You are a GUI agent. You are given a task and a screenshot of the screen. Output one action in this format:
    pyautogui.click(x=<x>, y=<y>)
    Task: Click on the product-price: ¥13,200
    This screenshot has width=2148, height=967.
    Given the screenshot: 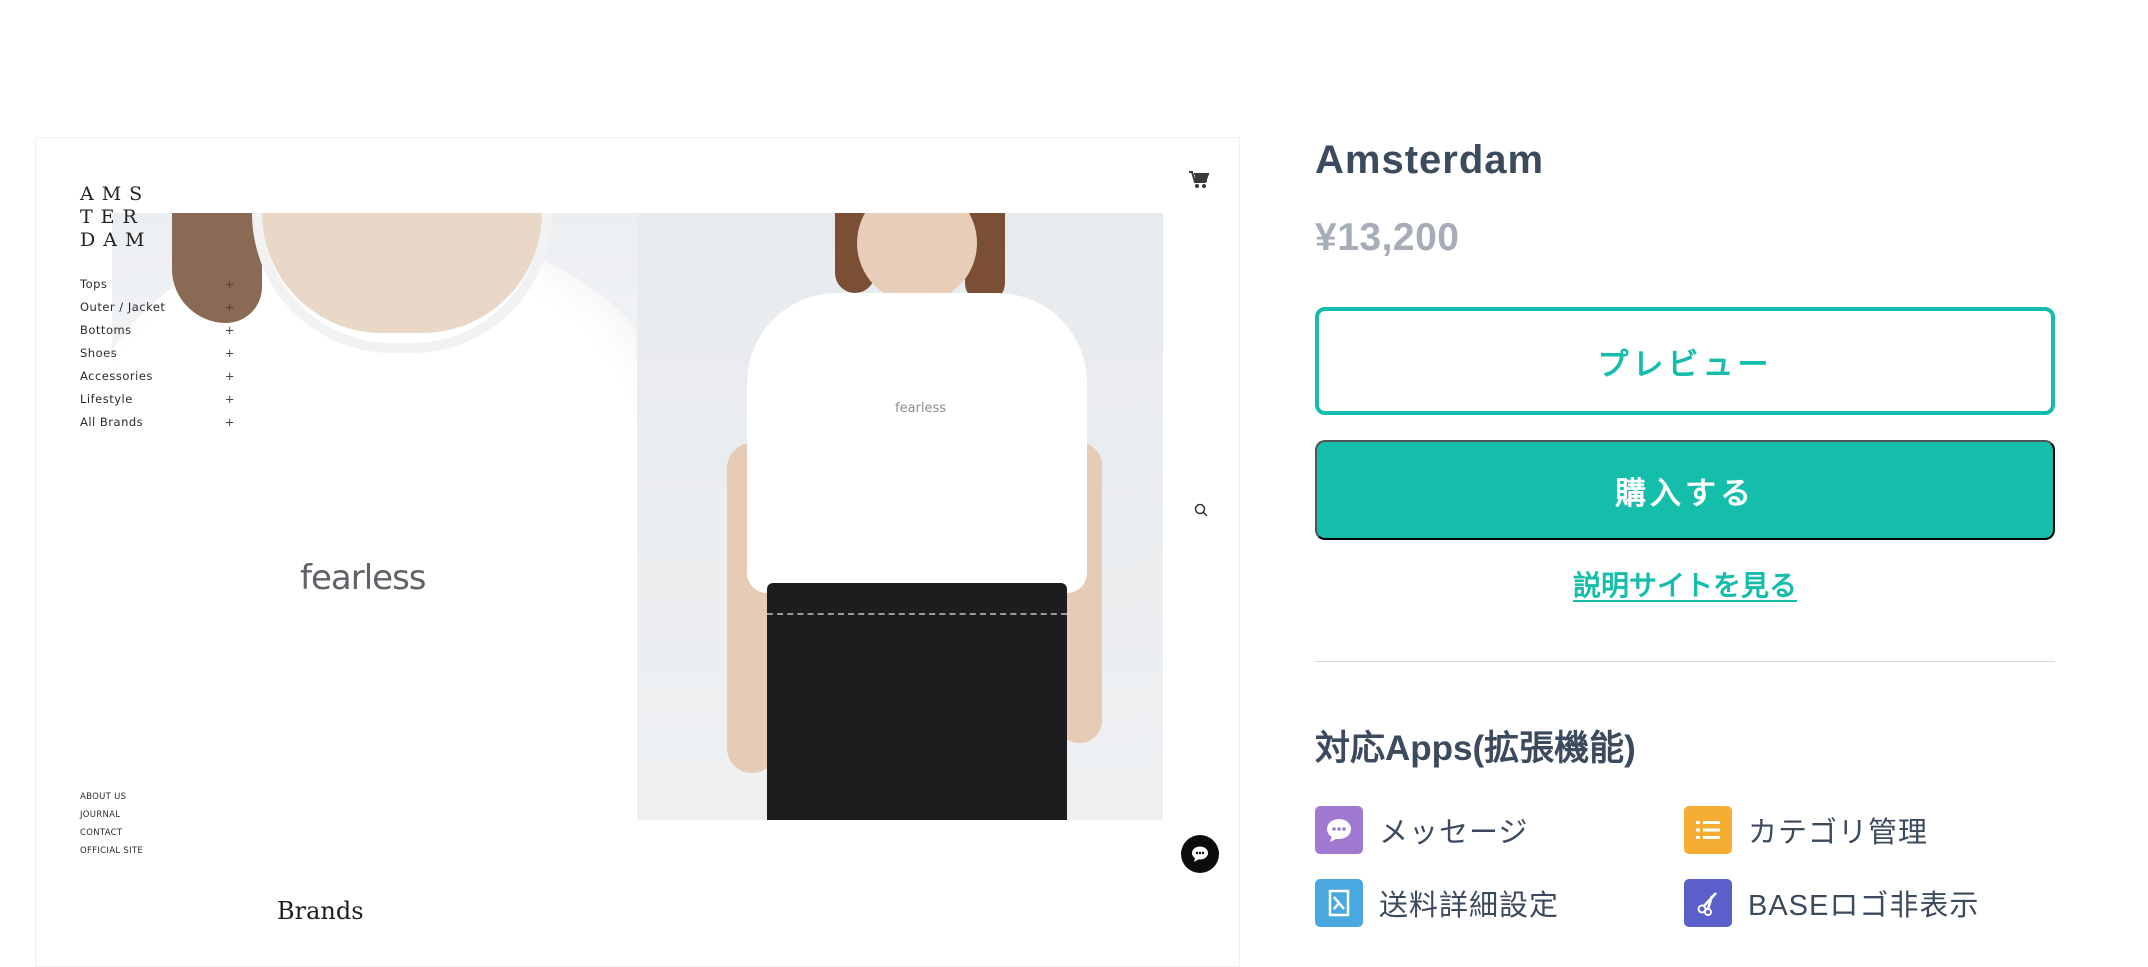 What is the action you would take?
    pyautogui.click(x=1387, y=237)
    